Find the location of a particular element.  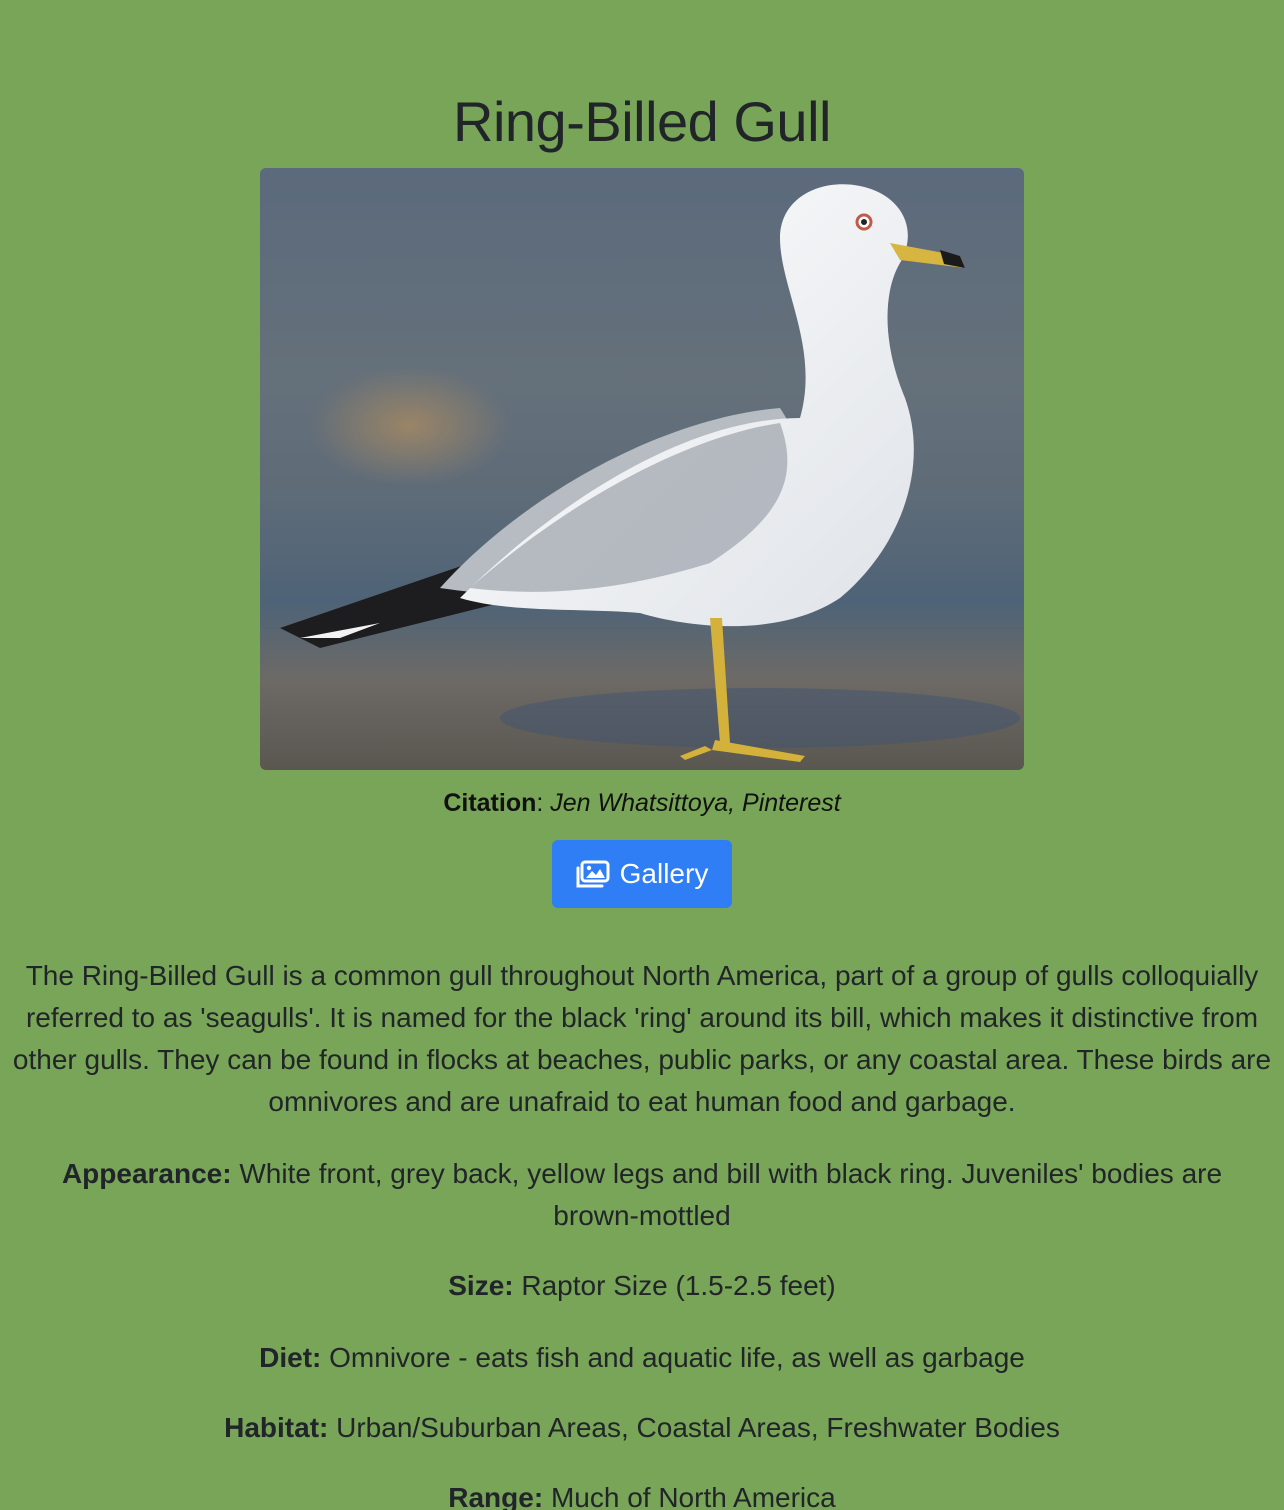

citation-source: Jen Whatsittoya, Pinterest is located at coordinates (695, 803).